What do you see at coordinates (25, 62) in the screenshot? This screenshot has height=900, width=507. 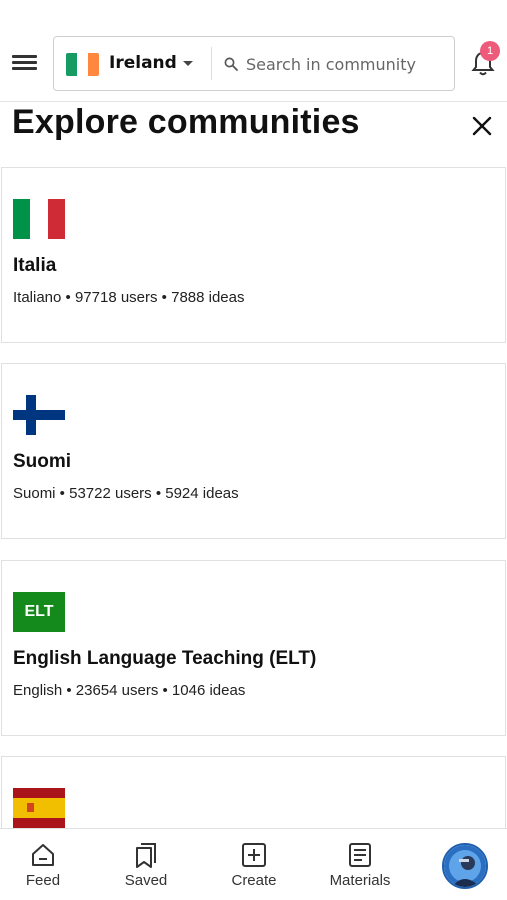 I see `hamburger-menu-icon` at bounding box center [25, 62].